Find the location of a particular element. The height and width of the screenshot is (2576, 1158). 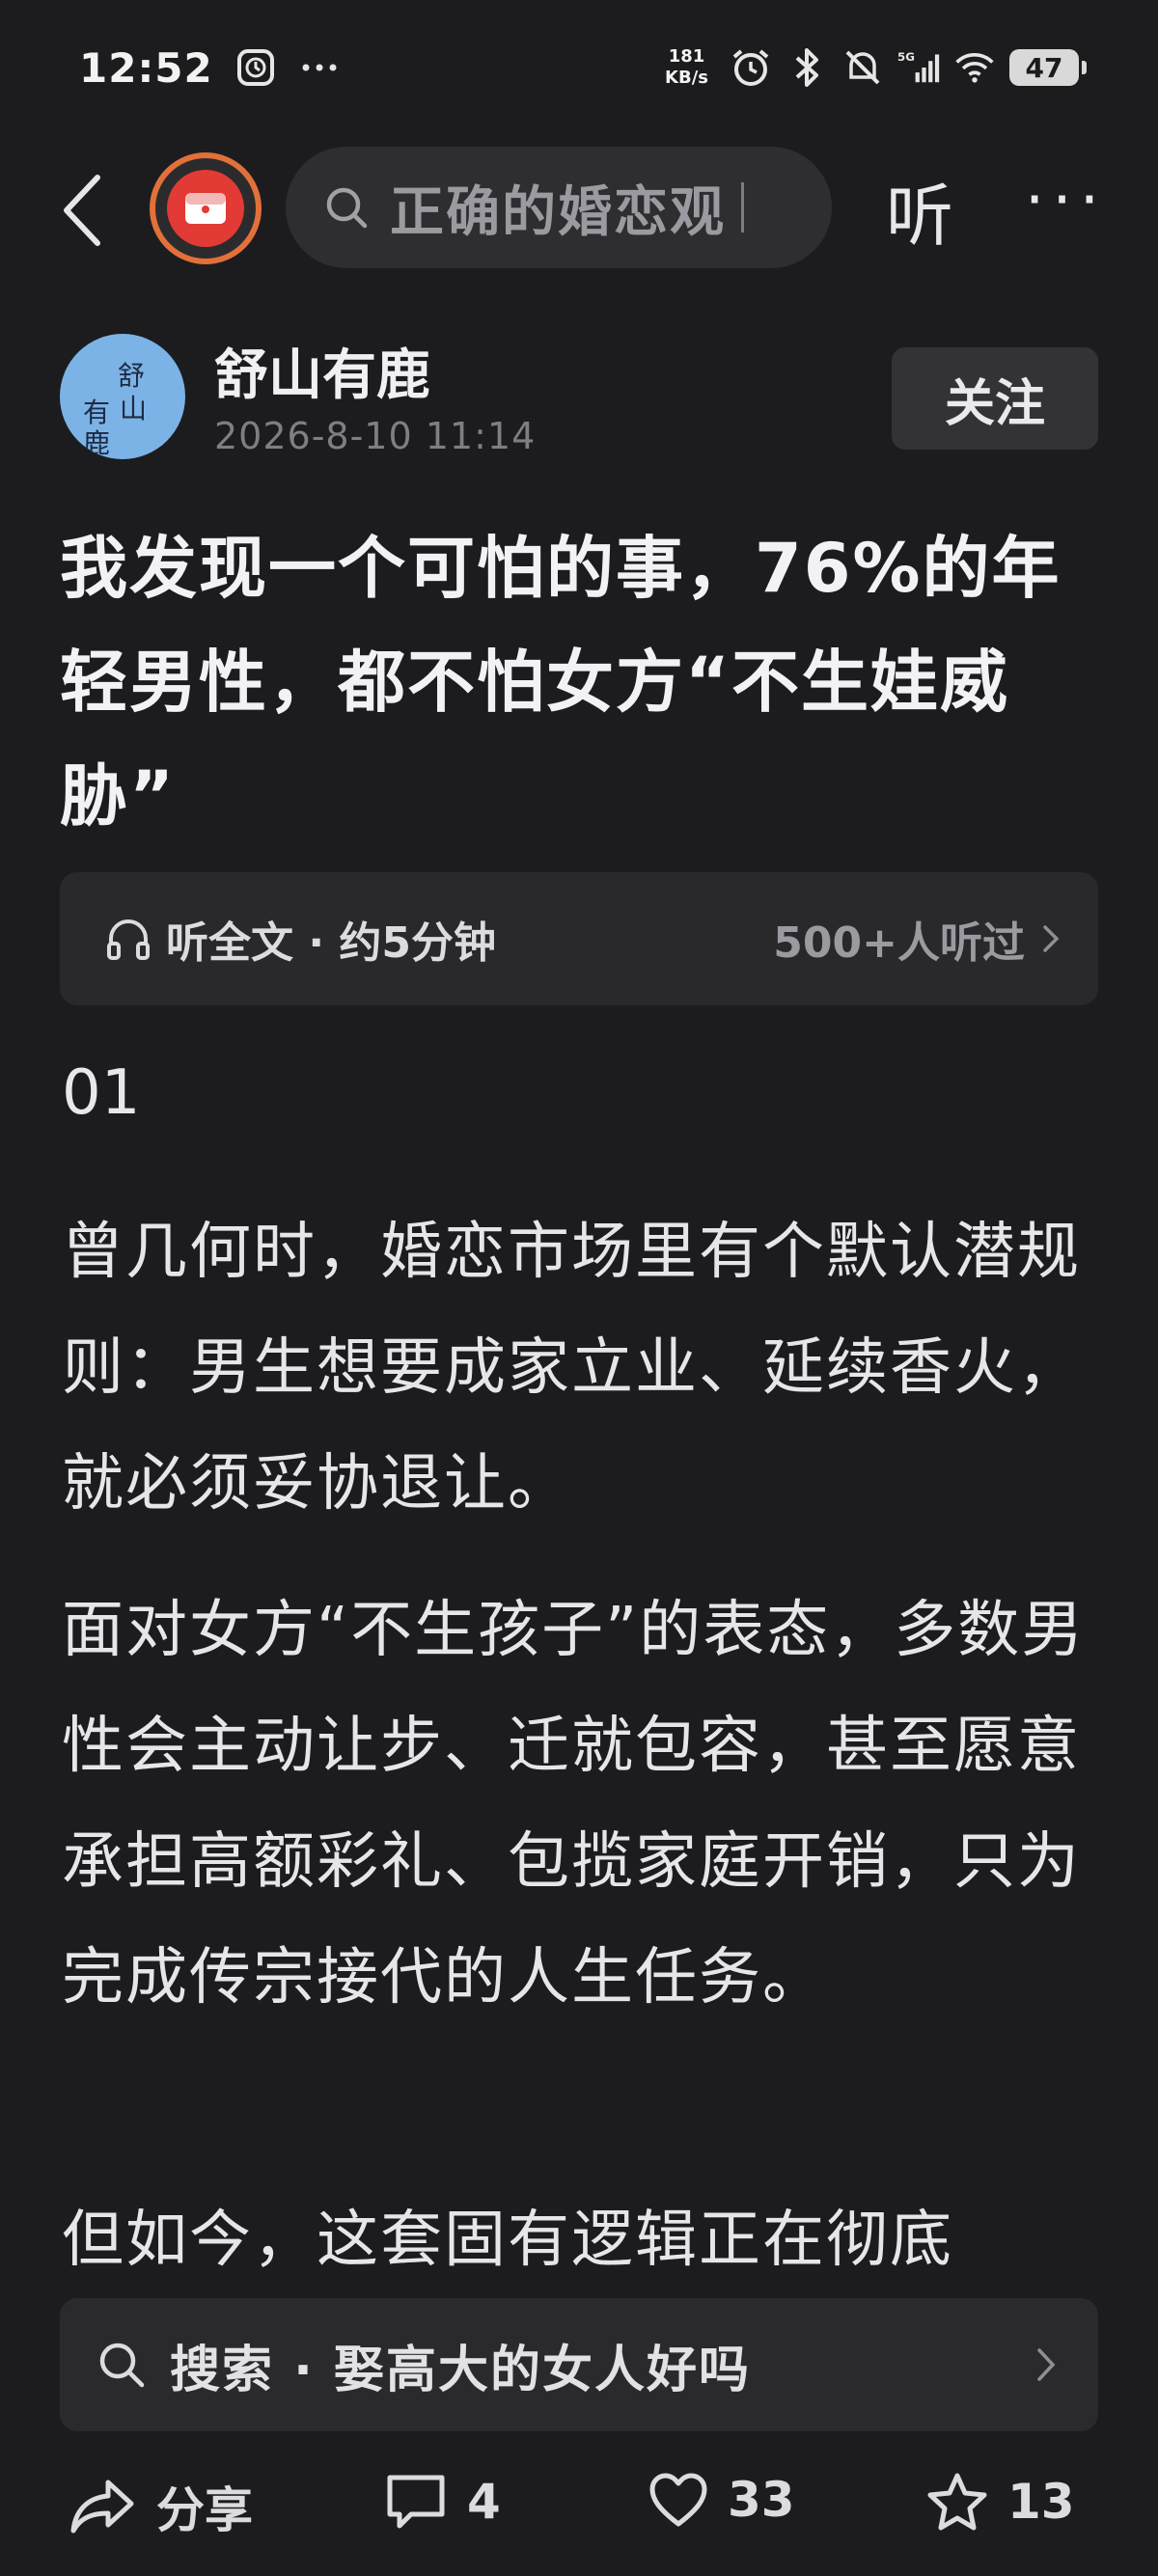

chevron-left-icon is located at coordinates (82, 210).